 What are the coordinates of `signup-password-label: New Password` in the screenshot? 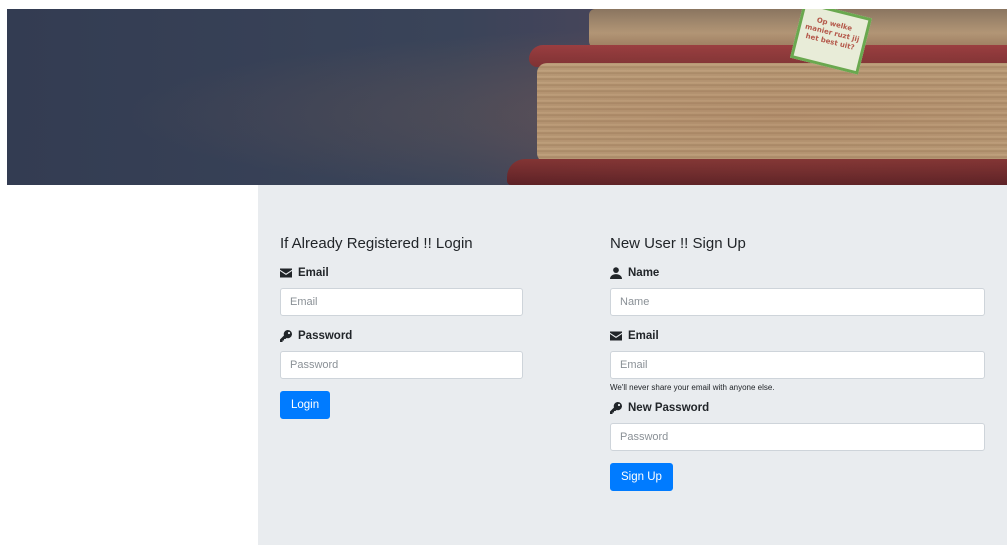 It's located at (797, 408).